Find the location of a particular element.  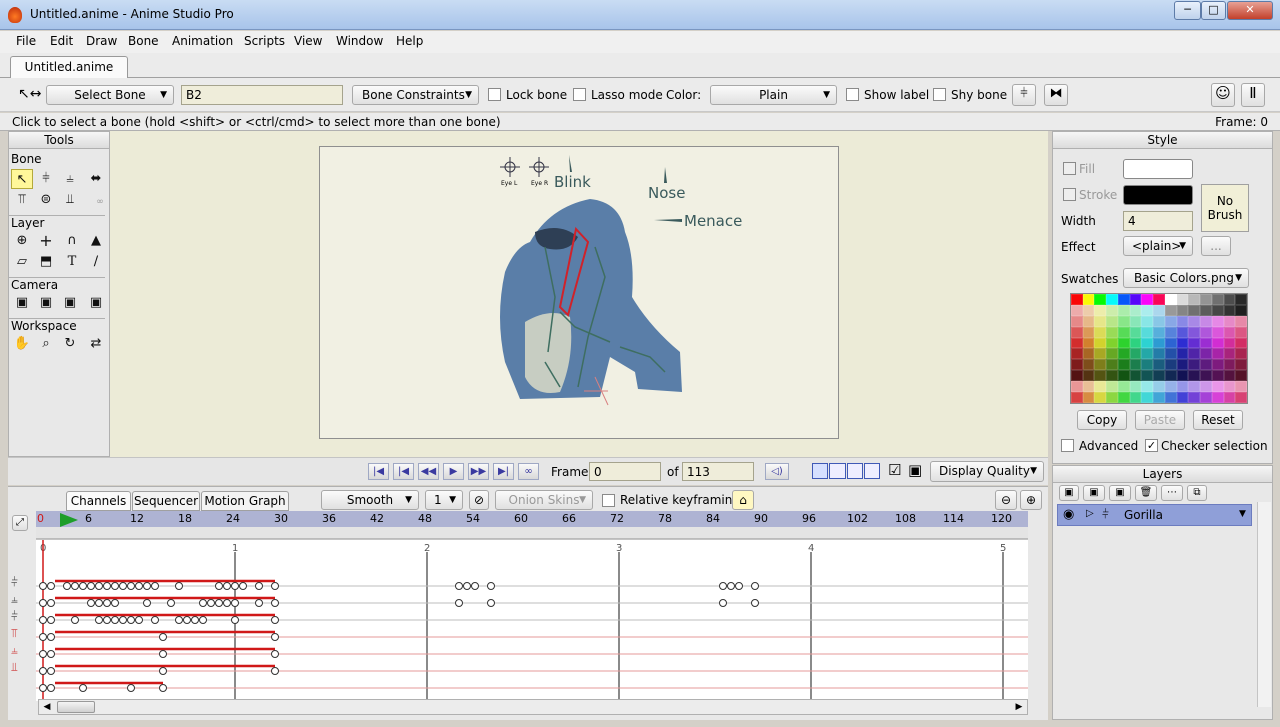

color-swatches is located at coordinates (1159, 348).